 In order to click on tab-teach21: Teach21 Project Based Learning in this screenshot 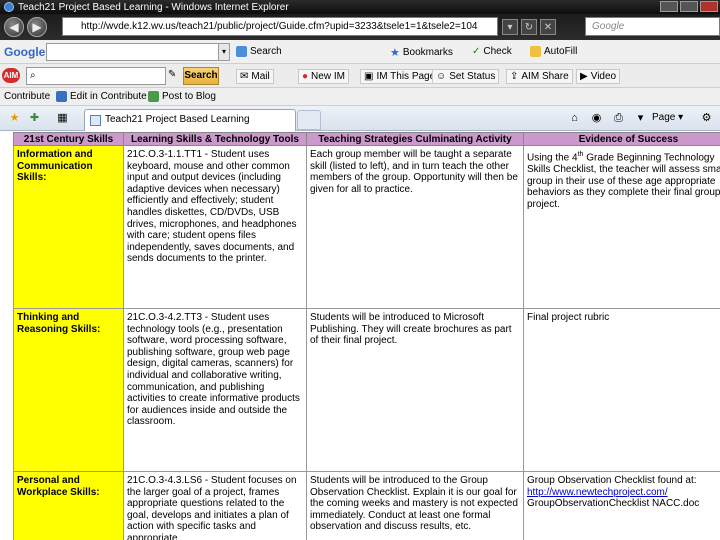, I will do `click(190, 120)`.